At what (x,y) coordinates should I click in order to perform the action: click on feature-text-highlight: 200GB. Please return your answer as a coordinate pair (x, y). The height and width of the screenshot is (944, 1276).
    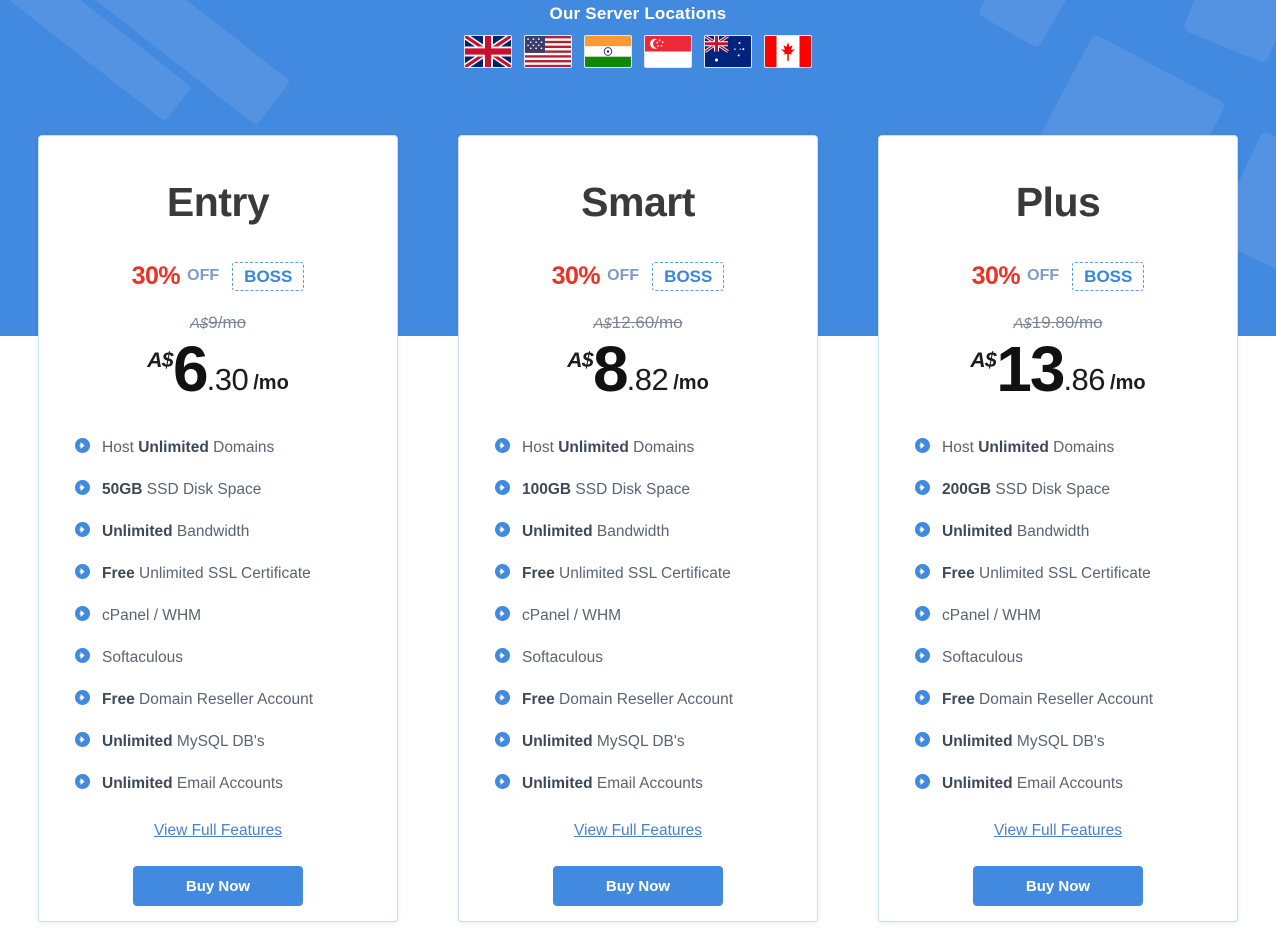
    Looking at the image, I should click on (967, 489).